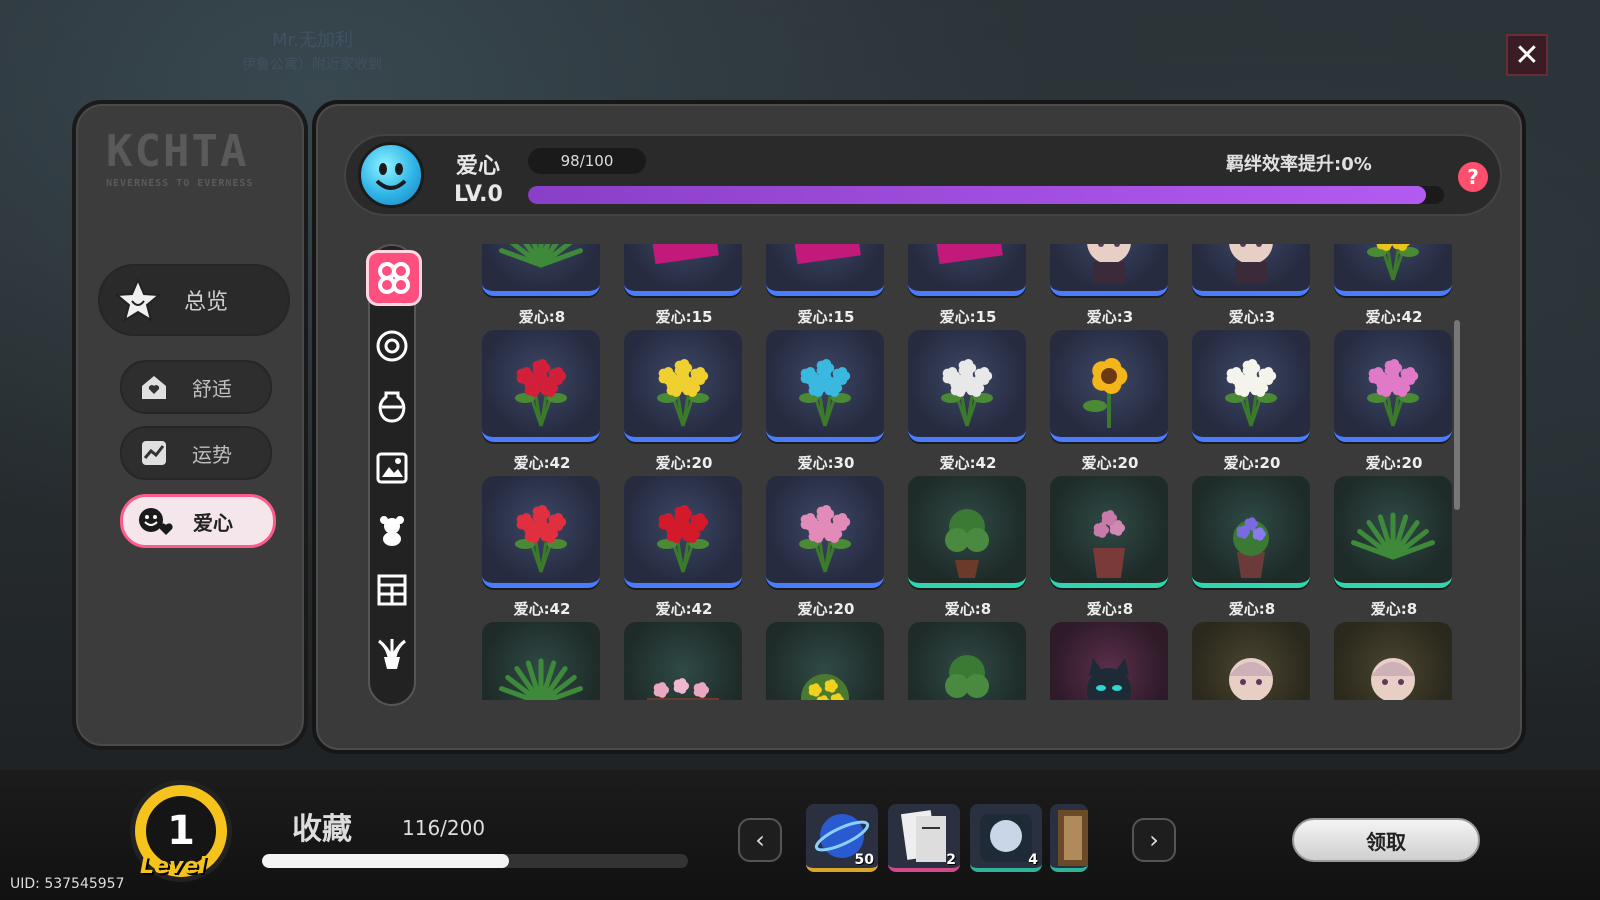 The image size is (1600, 900). Describe the element at coordinates (1527, 55) in the screenshot. I see `close-button: ✕` at that location.